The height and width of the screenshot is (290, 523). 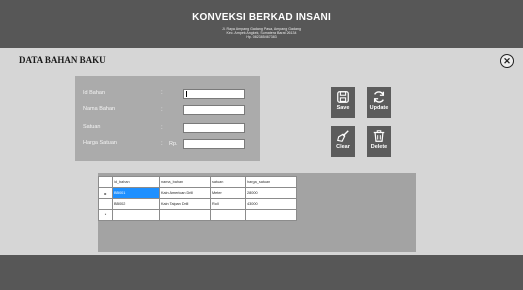 What do you see at coordinates (343, 147) in the screenshot?
I see `clear-label: Clear` at bounding box center [343, 147].